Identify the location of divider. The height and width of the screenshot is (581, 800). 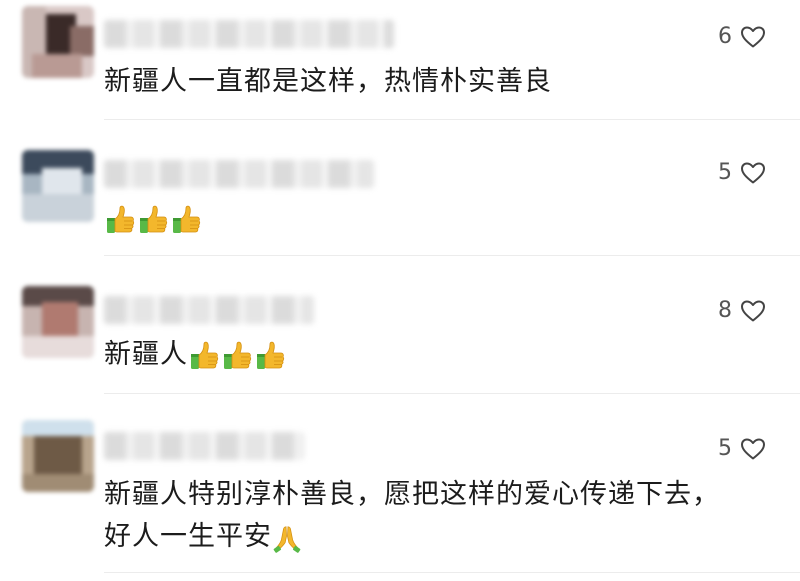
(452, 572).